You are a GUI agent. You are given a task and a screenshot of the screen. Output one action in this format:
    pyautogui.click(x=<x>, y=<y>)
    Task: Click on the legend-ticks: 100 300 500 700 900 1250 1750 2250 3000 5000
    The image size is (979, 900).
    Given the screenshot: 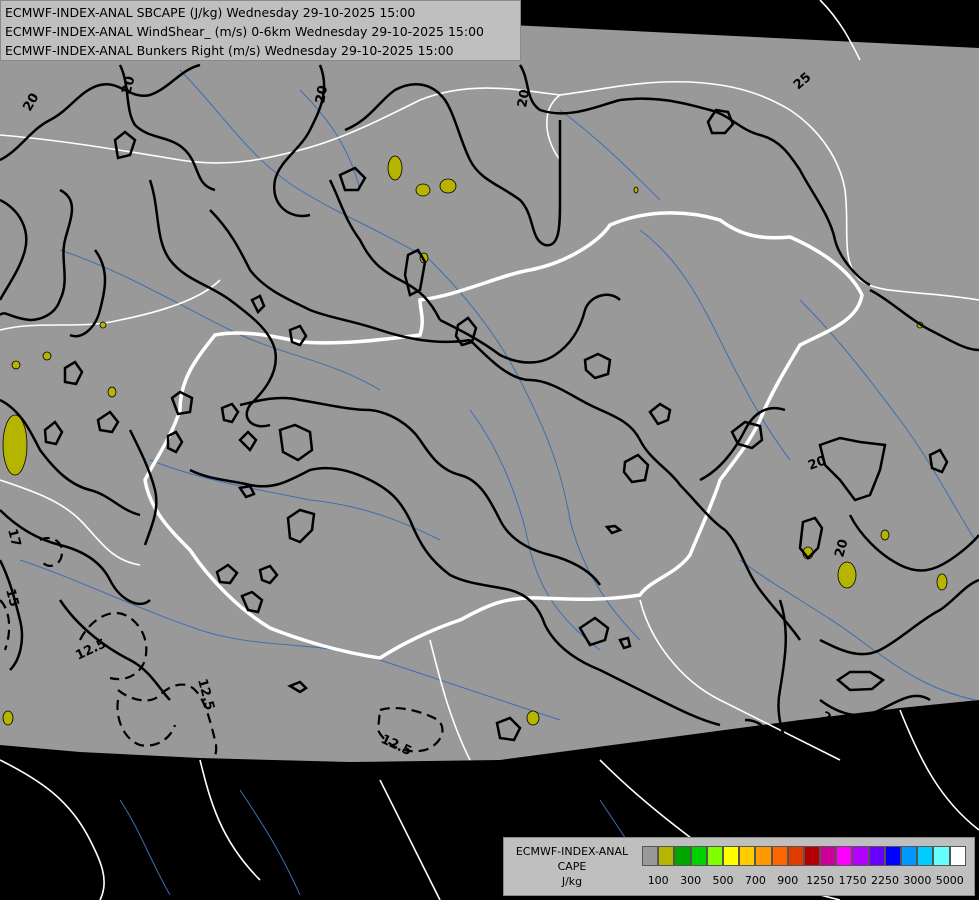 What is the action you would take?
    pyautogui.click(x=807, y=881)
    